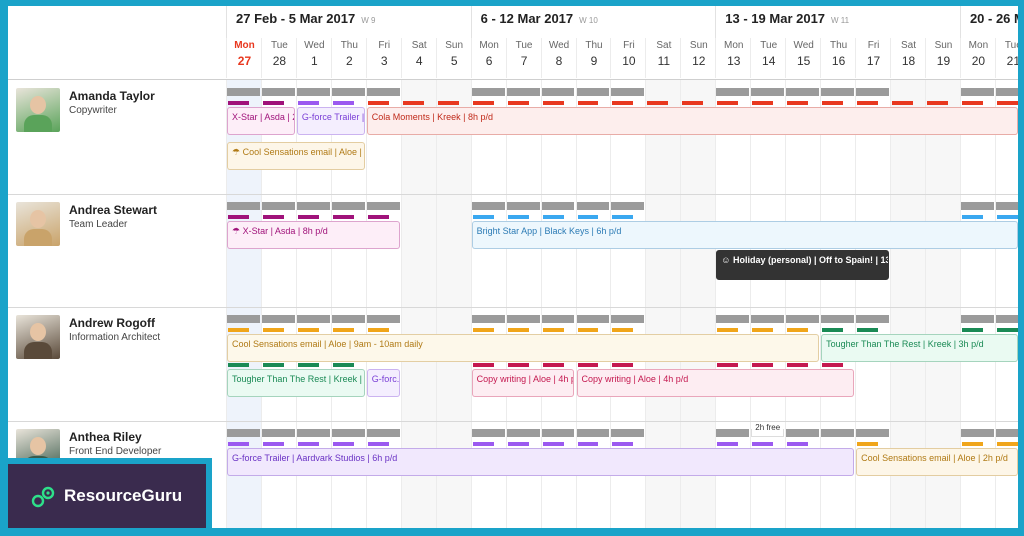  I want to click on day-header: Sun 5, so click(453, 58).